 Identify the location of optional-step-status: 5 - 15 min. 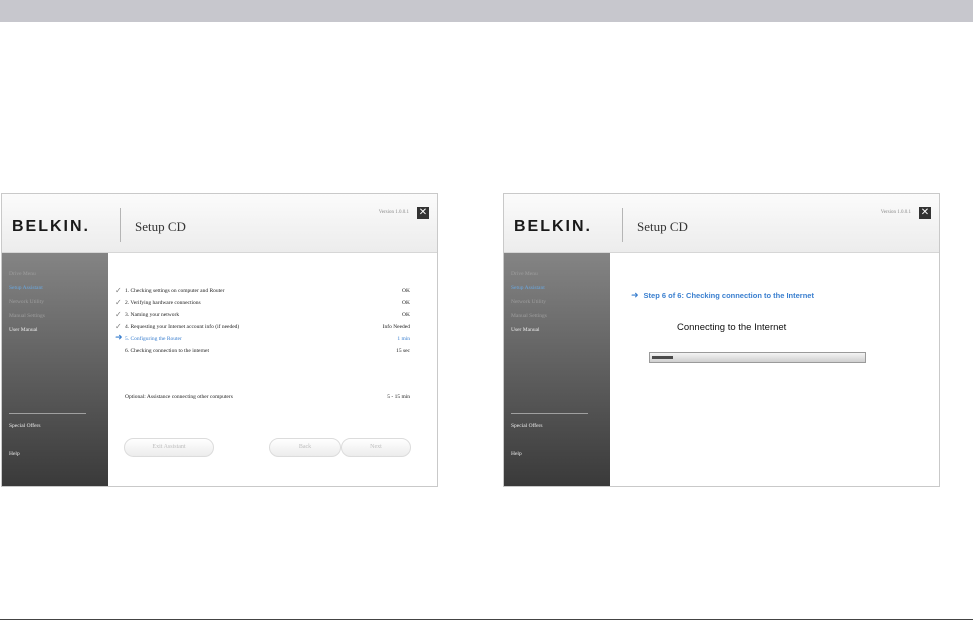
(398, 397).